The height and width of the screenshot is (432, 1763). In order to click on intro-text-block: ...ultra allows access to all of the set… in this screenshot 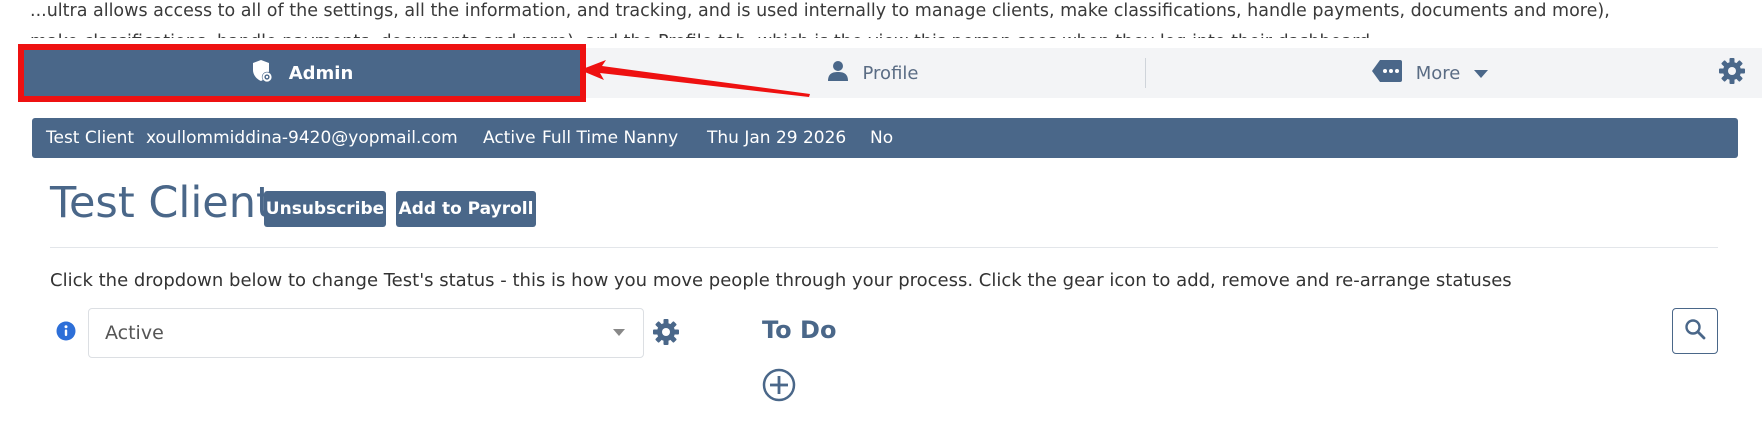, I will do `click(881, 19)`.